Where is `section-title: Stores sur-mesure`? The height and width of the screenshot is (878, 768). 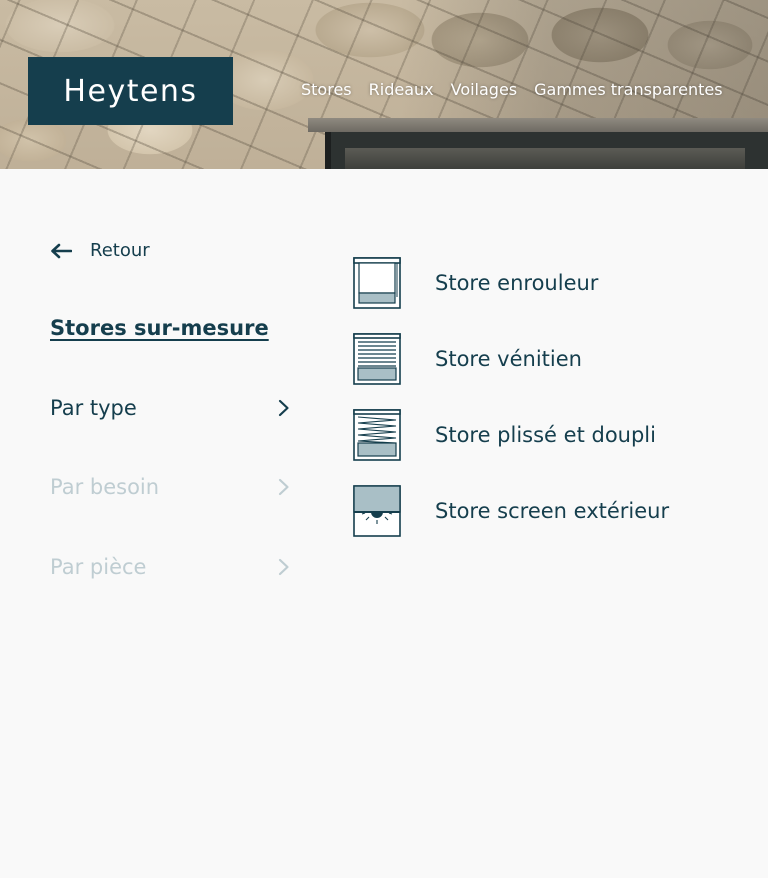 section-title: Stores sur-mesure is located at coordinates (159, 328).